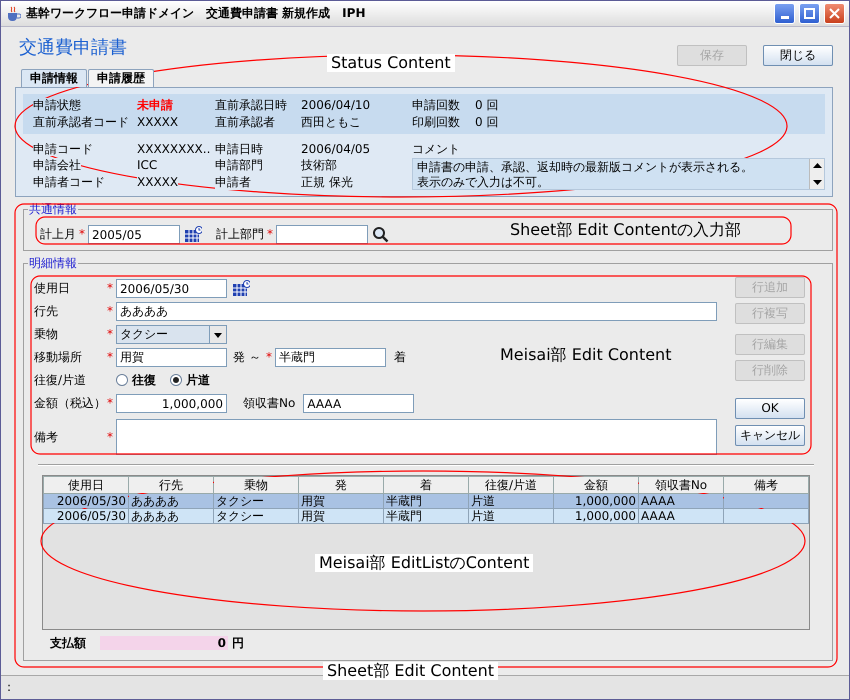 The height and width of the screenshot is (700, 850). Describe the element at coordinates (240, 234) in the screenshot. I see `field-label: 計上部門` at that location.